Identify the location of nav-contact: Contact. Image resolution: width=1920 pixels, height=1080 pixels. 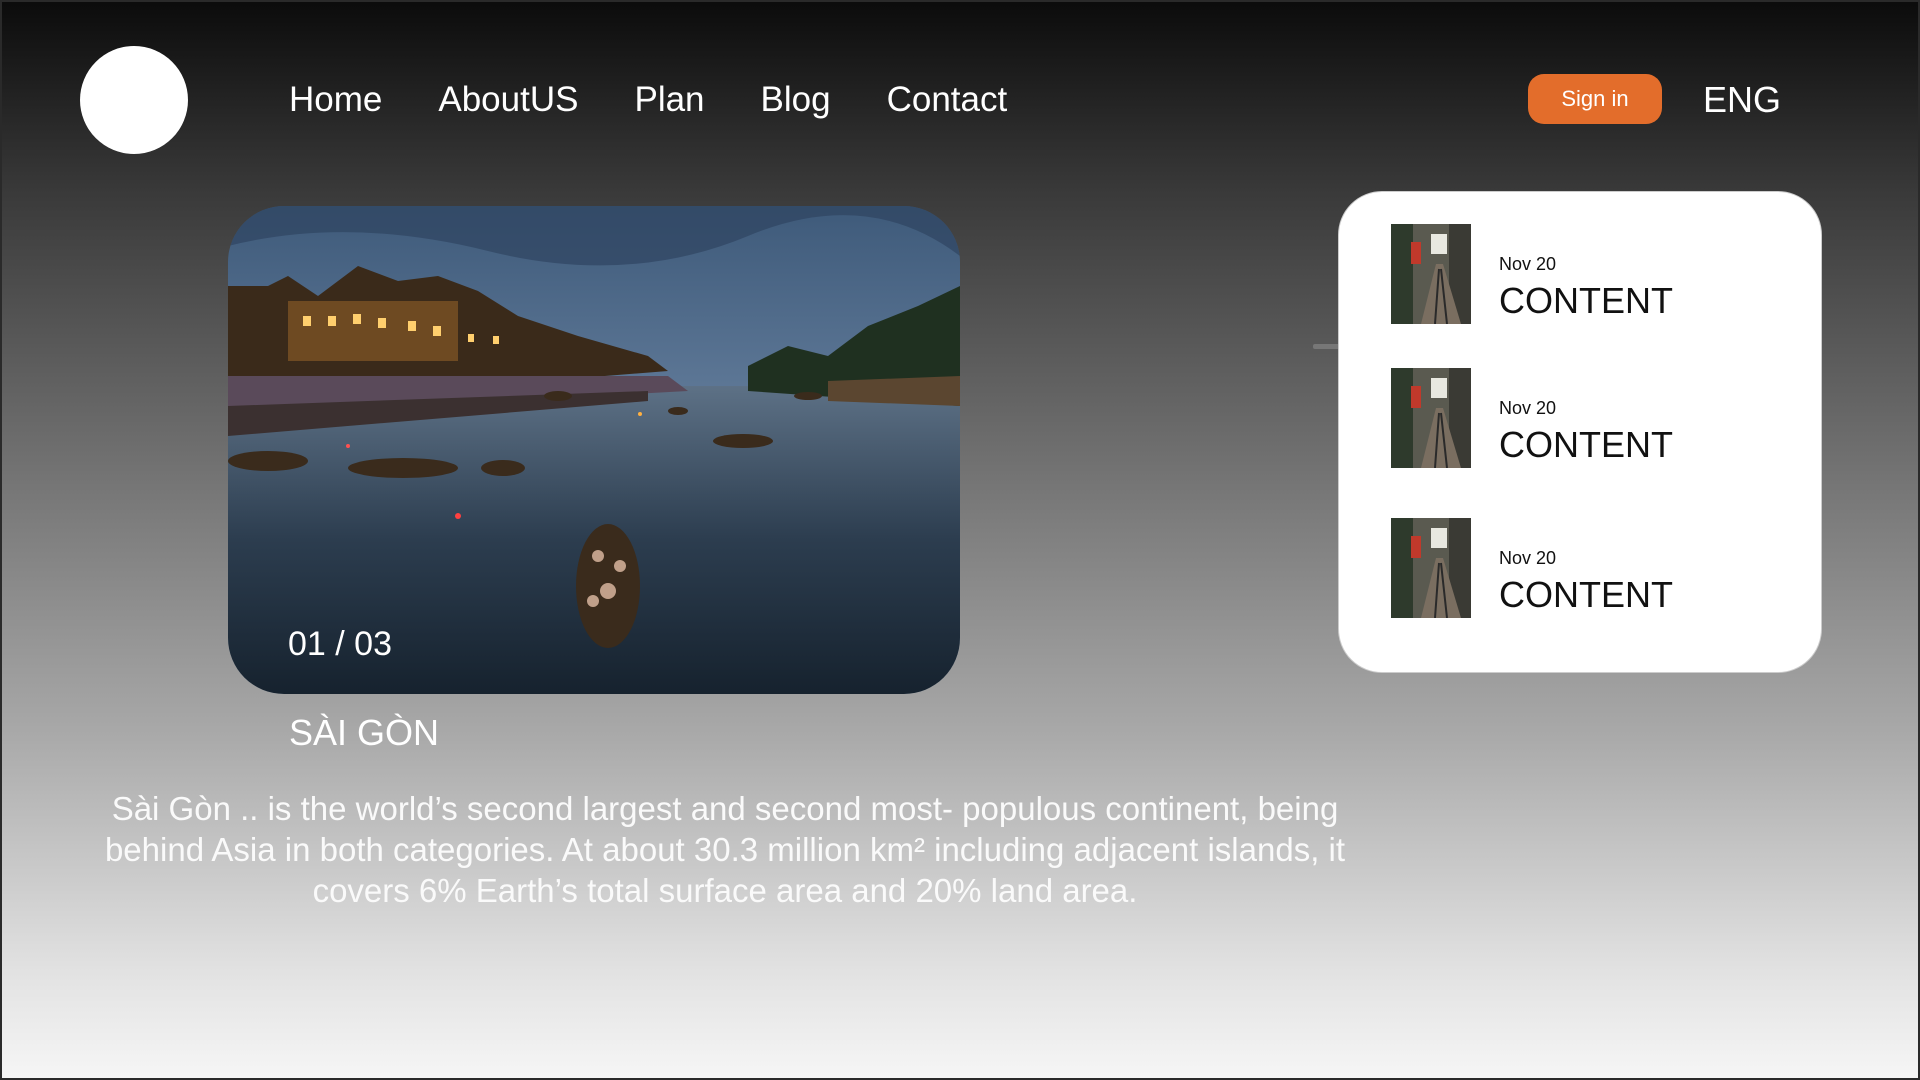
(947, 100).